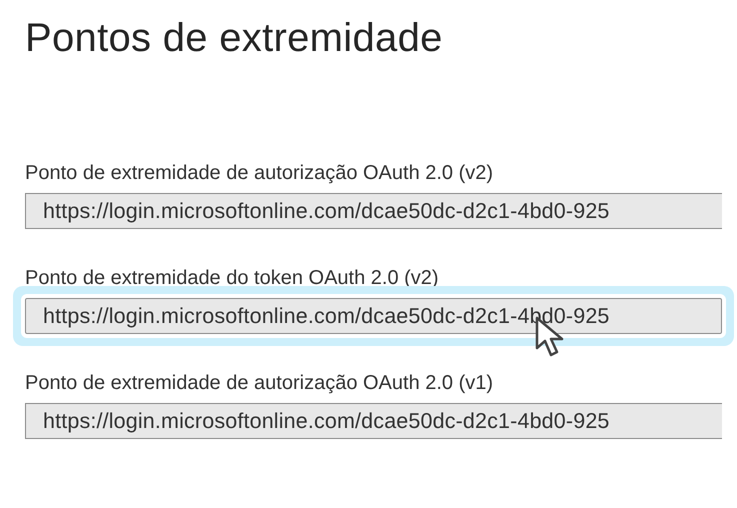 The width and height of the screenshot is (737, 508). Describe the element at coordinates (232, 278) in the screenshot. I see `field-label: Ponto de extremidade do token OAuth 2.0 (v2)` at that location.